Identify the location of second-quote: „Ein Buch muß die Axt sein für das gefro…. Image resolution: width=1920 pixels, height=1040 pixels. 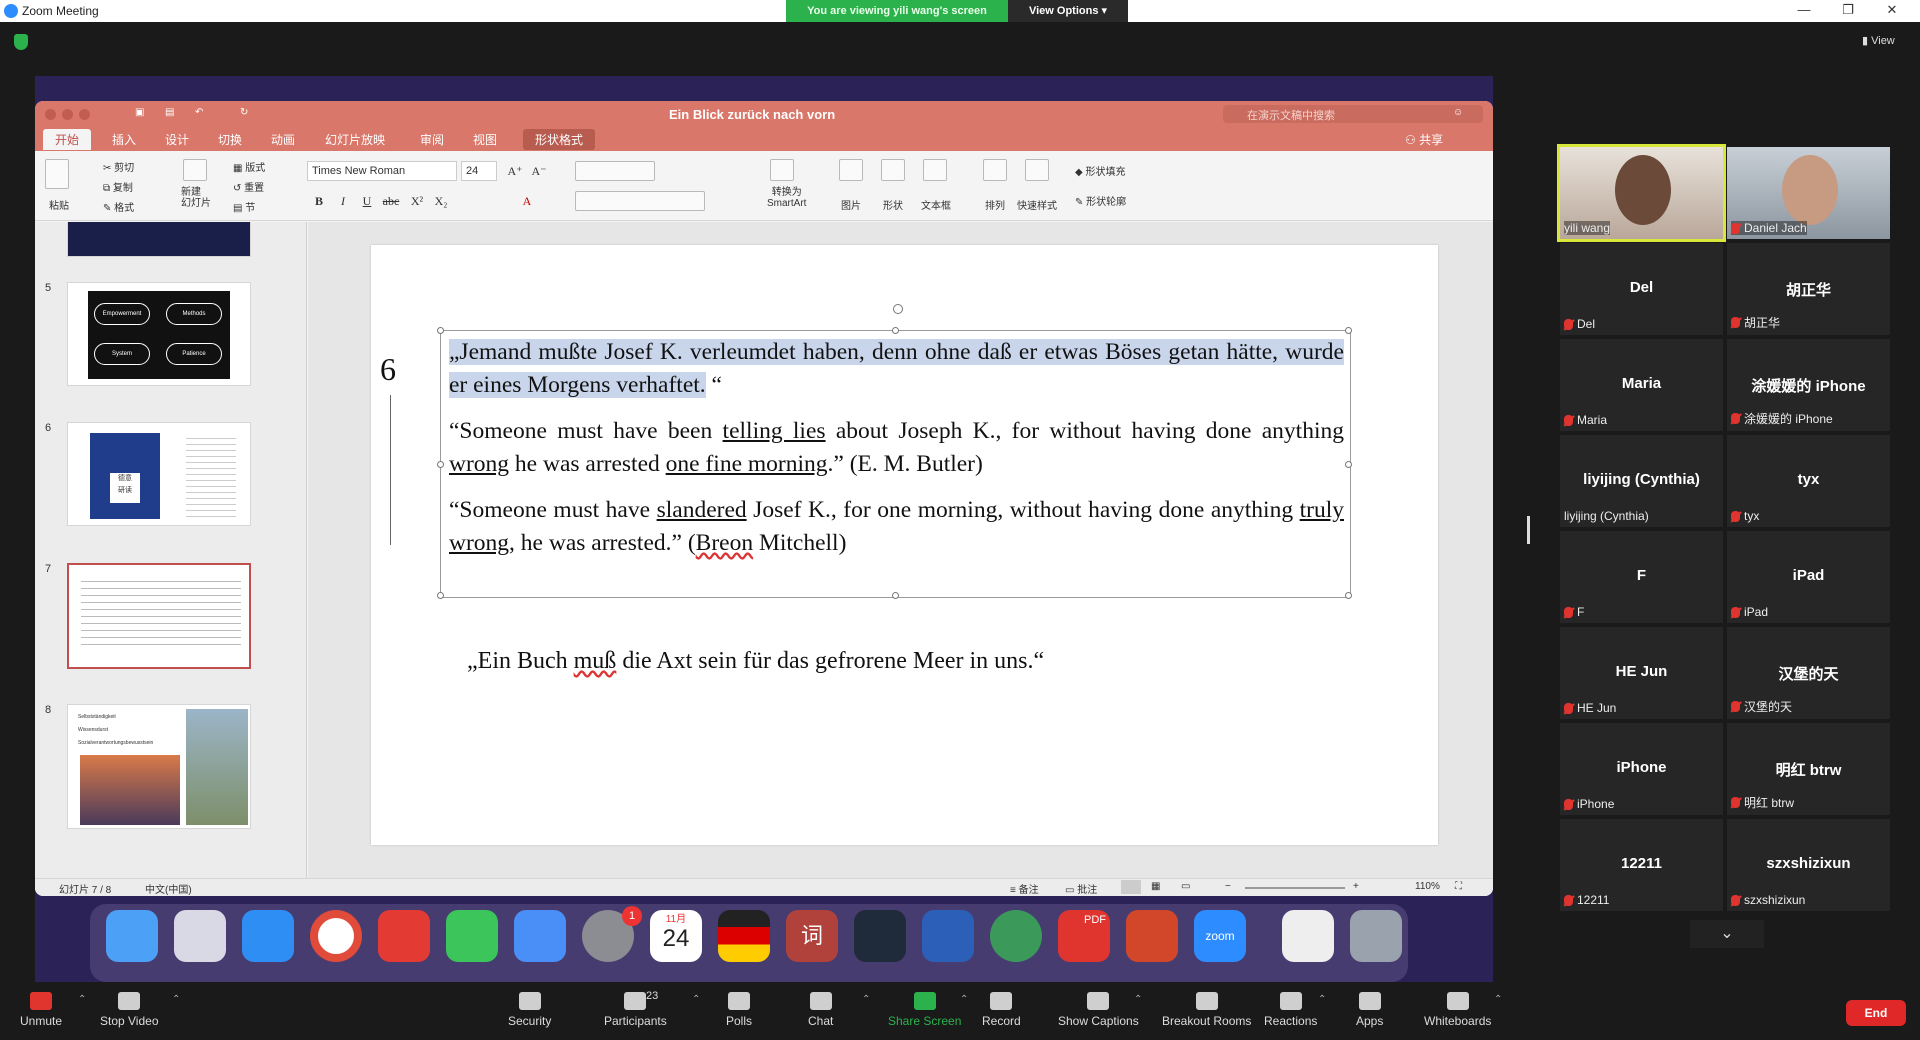
(755, 661).